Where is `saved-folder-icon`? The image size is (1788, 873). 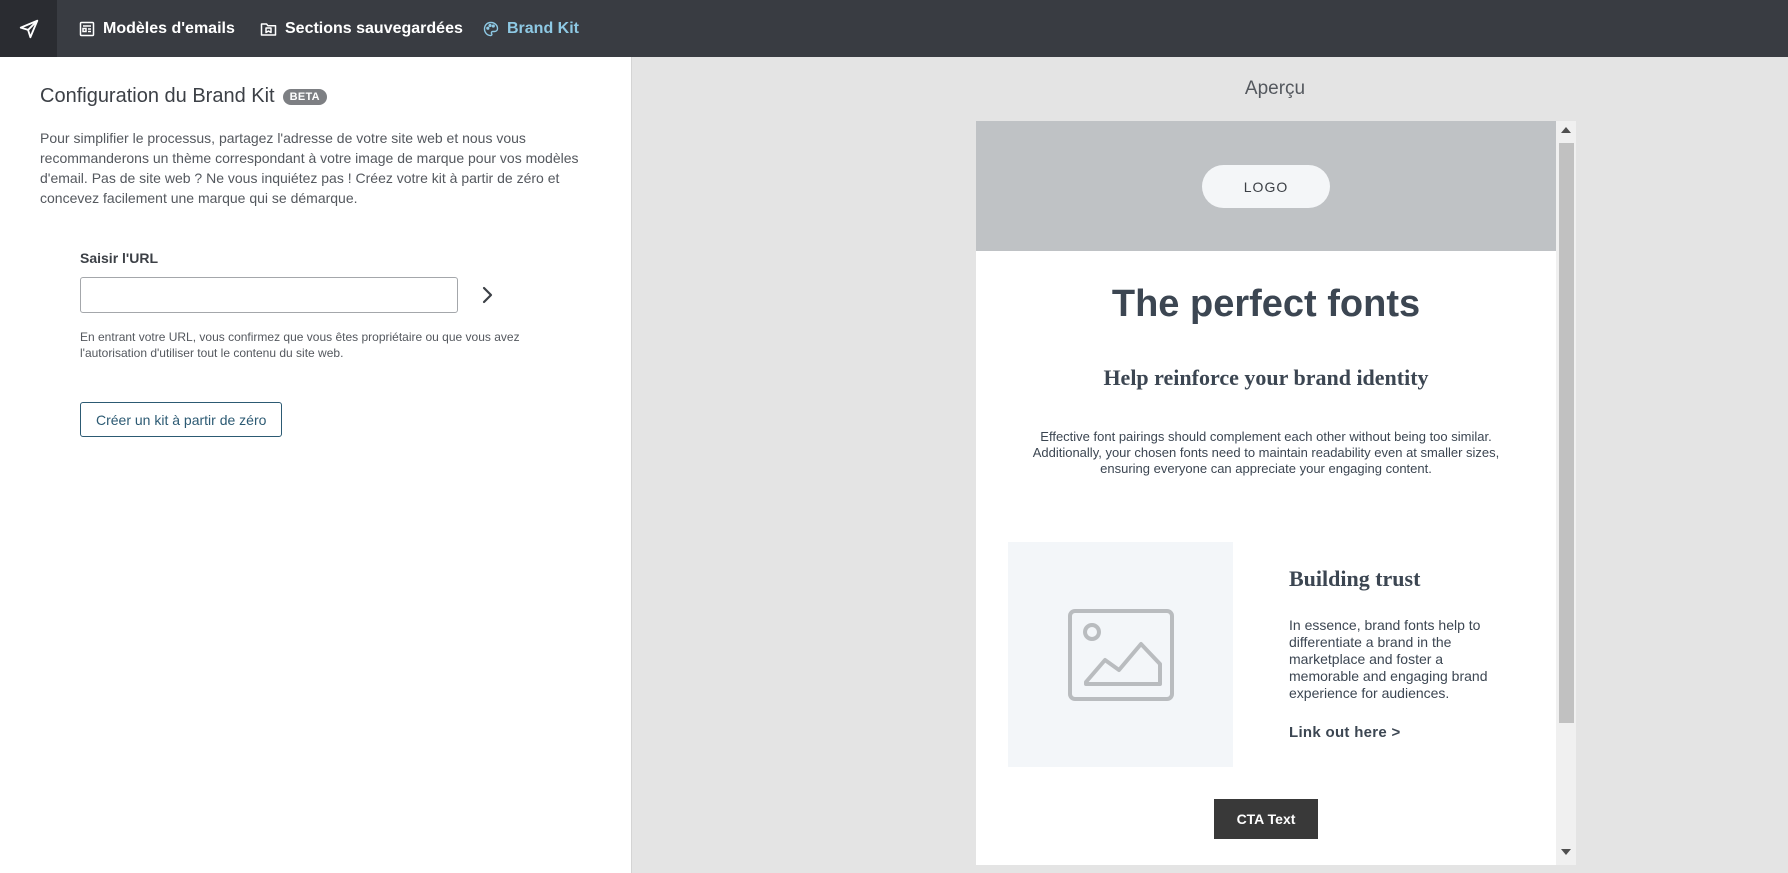
saved-folder-icon is located at coordinates (268, 29).